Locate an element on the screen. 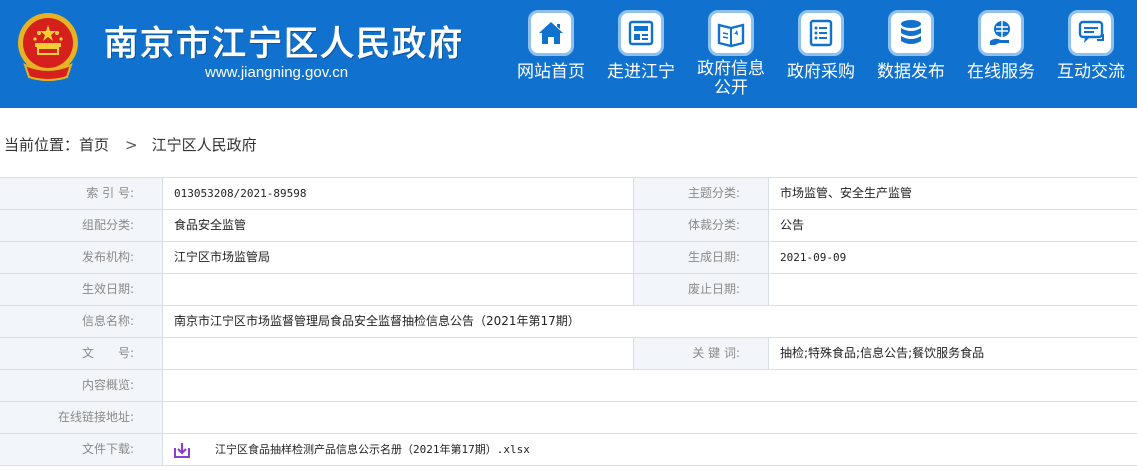 This screenshot has height=470, width=1137. doc-number-value is located at coordinates (398, 353).